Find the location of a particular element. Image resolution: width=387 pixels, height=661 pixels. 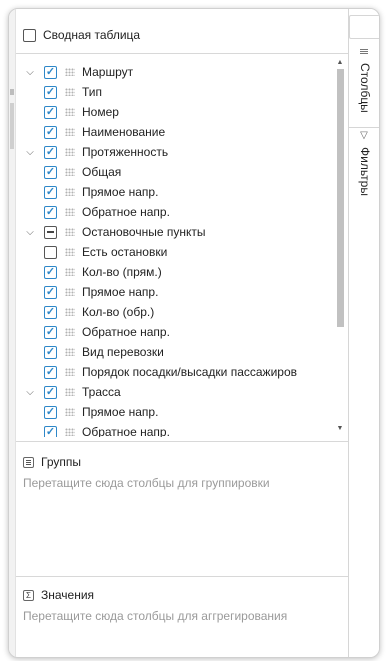

tab-filters: ▽ Фильтры is located at coordinates (364, 172).